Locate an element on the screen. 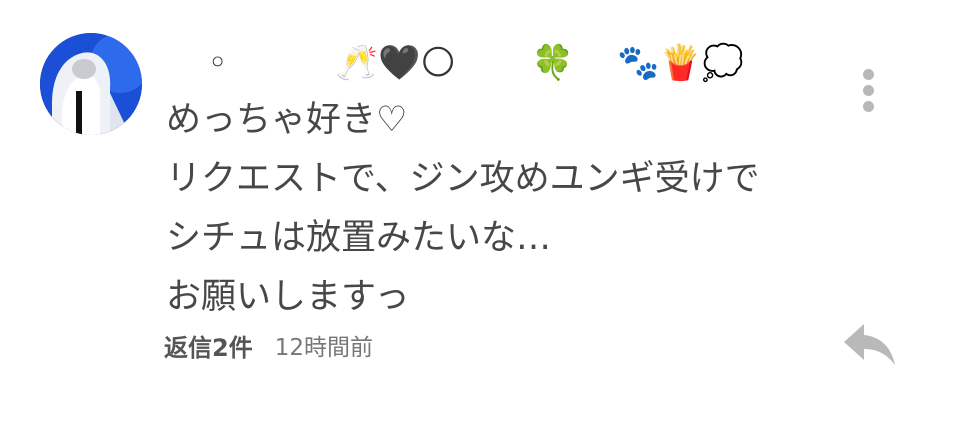 The width and height of the screenshot is (960, 426). view-replies-link: 返信2件 is located at coordinates (208, 345).